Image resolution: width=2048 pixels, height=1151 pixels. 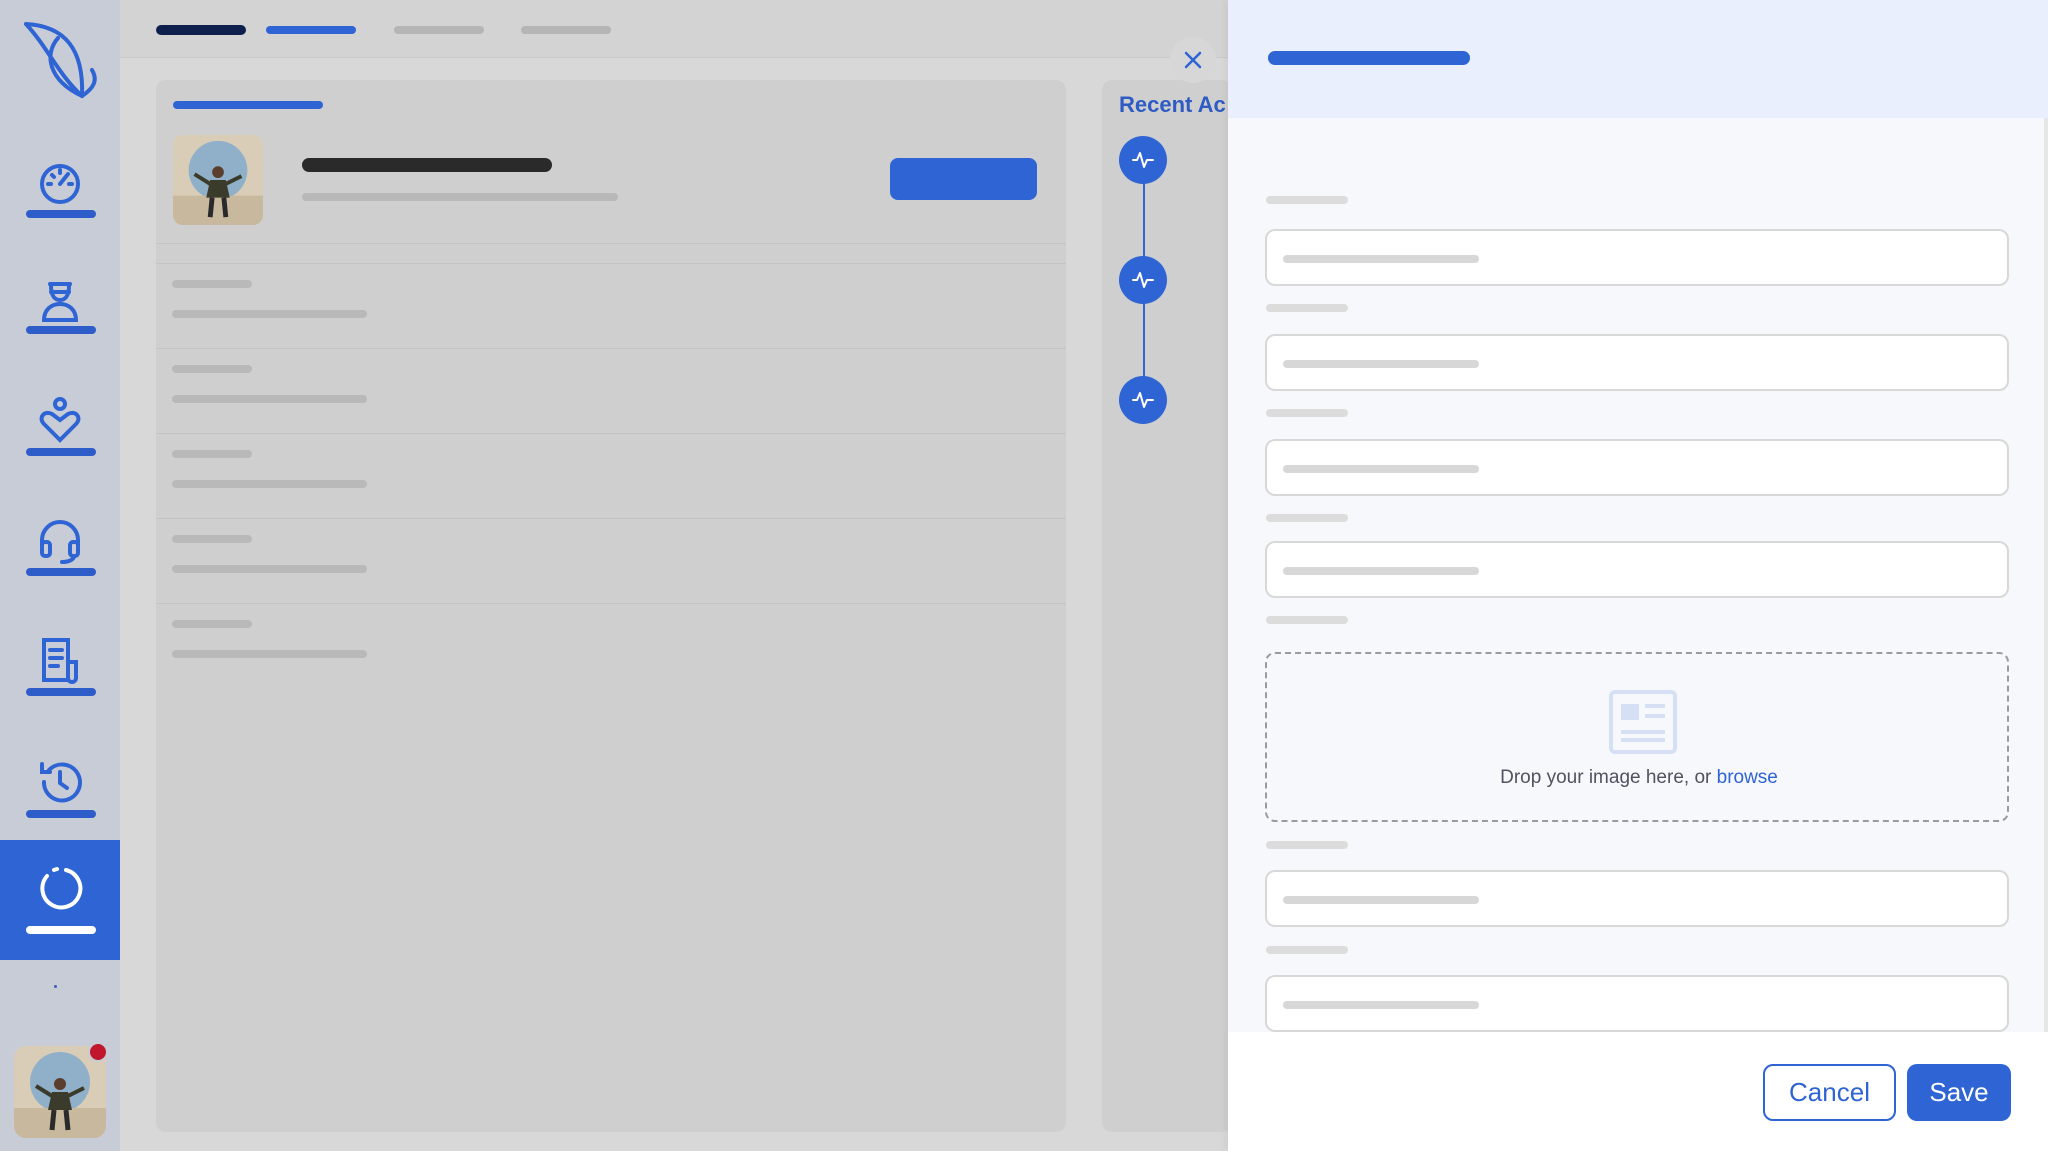 I want to click on doctor-icon, so click(x=60, y=302).